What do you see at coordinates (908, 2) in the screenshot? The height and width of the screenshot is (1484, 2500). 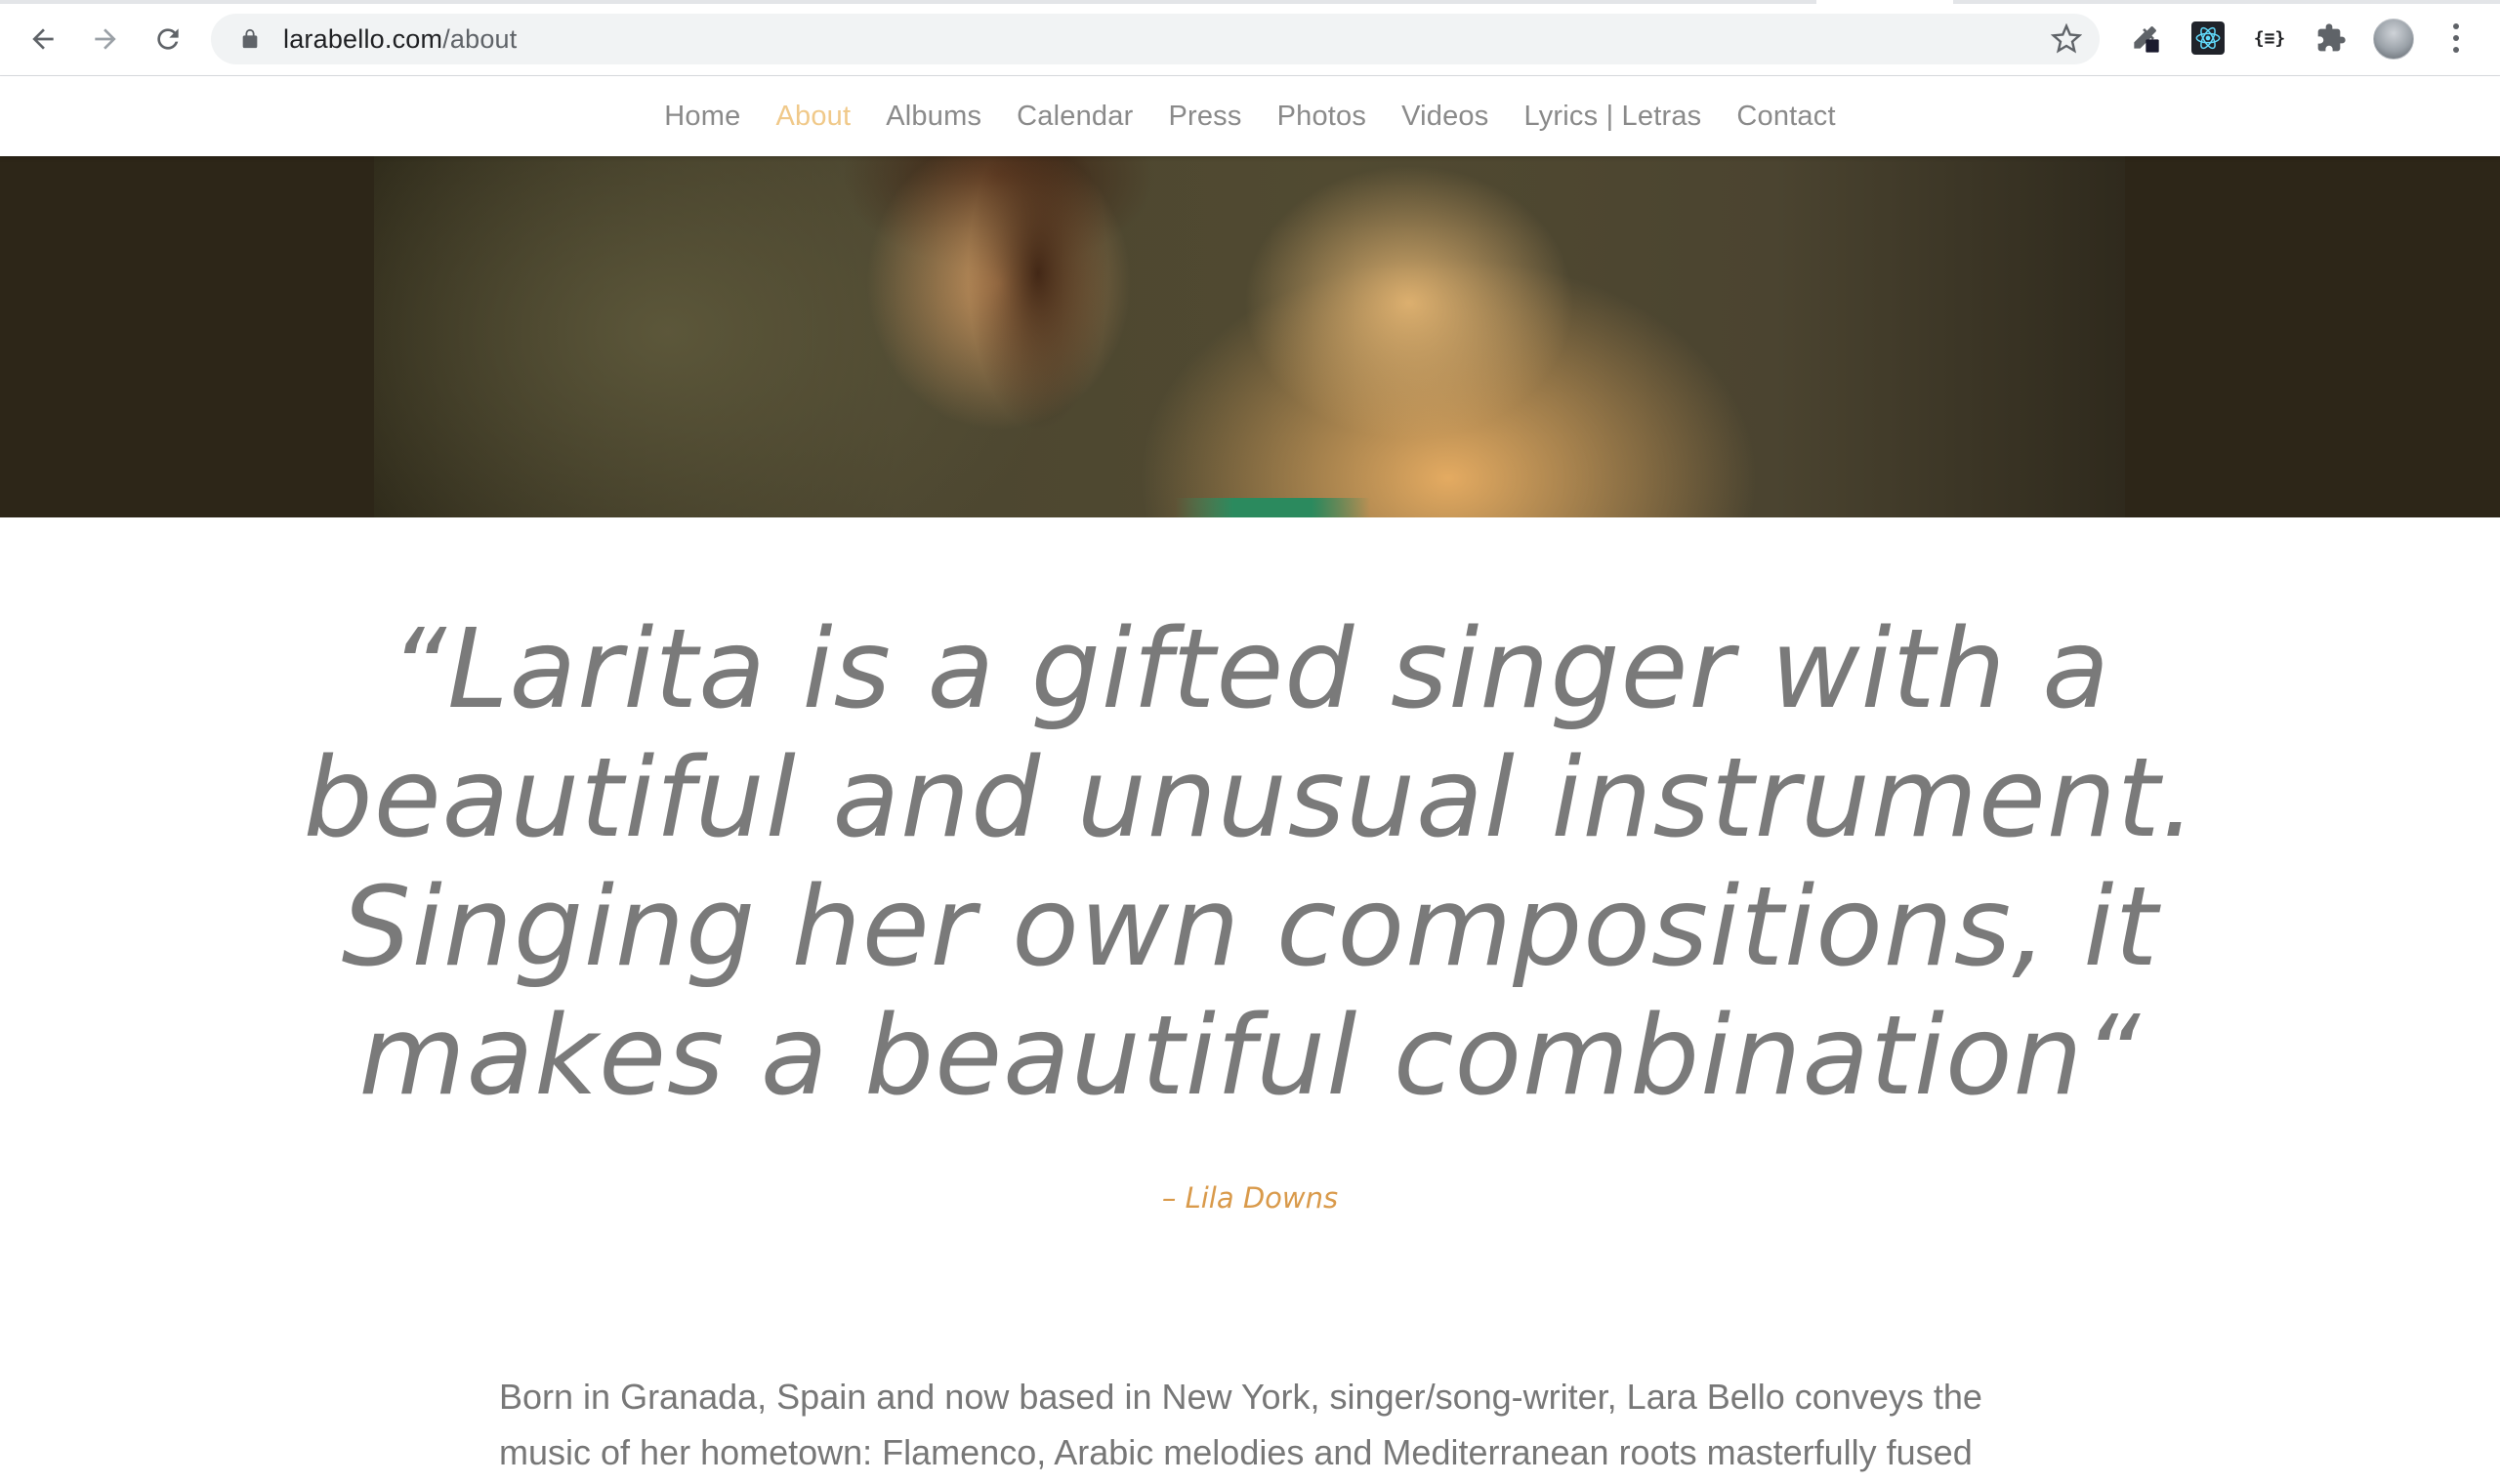 I see `tab-strip` at bounding box center [908, 2].